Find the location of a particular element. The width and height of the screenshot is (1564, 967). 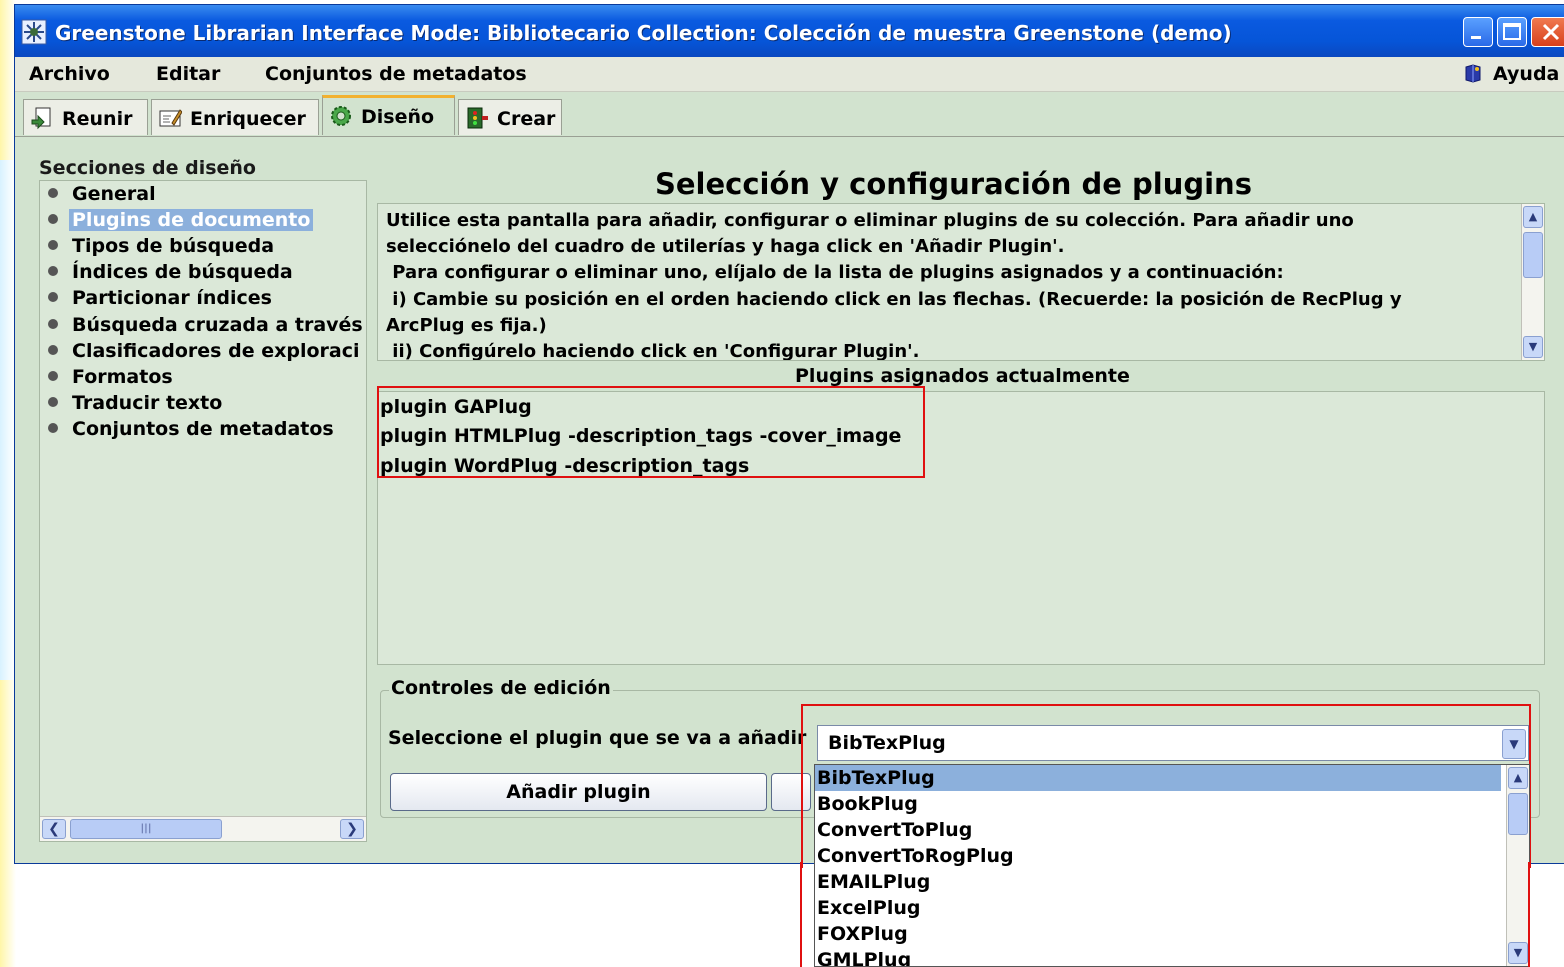

close-icon is located at coordinates (1551, 32).